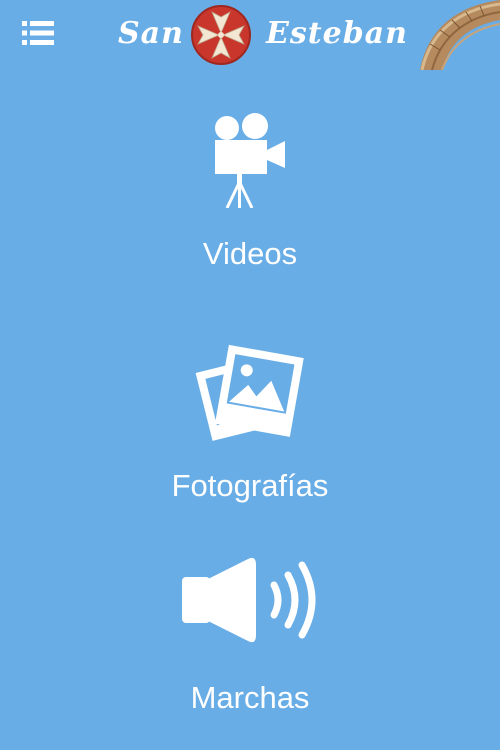  Describe the element at coordinates (262, 35) in the screenshot. I see `brand-logo: San Esteban` at that location.